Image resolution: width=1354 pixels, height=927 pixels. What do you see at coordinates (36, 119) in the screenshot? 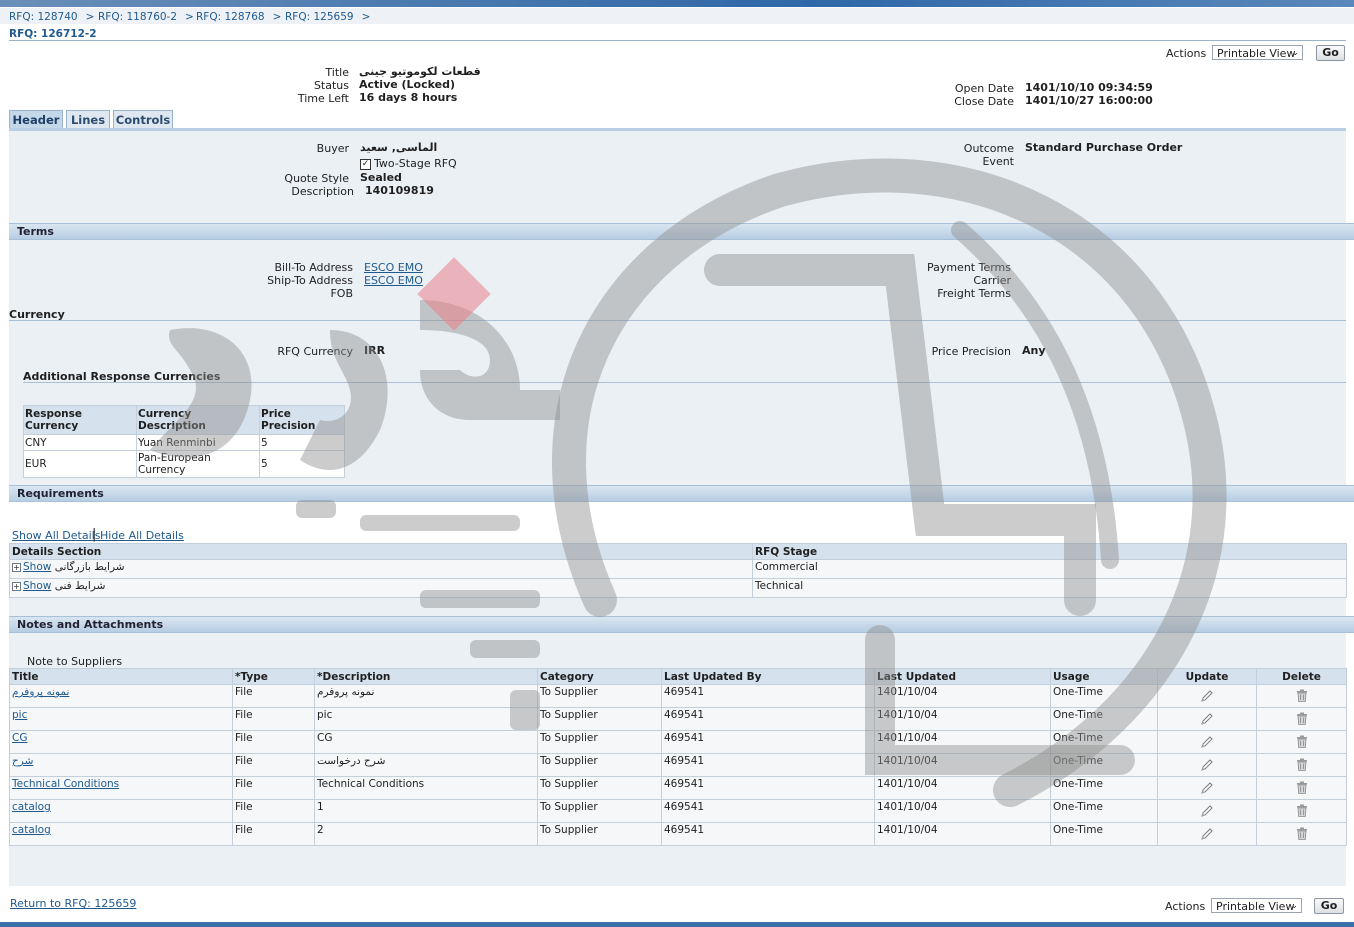
I see `tab-header: Header` at bounding box center [36, 119].